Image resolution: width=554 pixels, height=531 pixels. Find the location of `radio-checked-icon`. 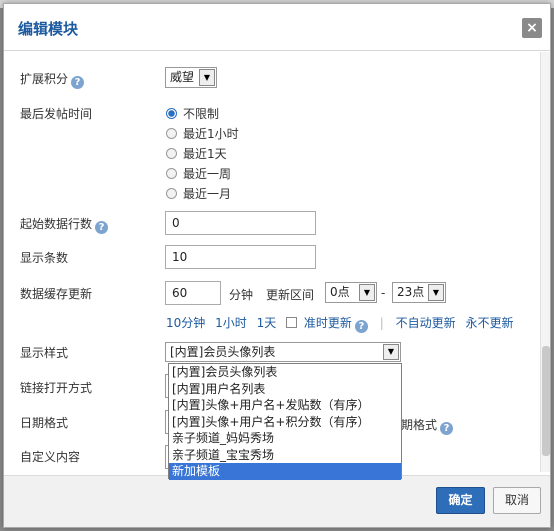

radio-checked-icon is located at coordinates (171, 113).